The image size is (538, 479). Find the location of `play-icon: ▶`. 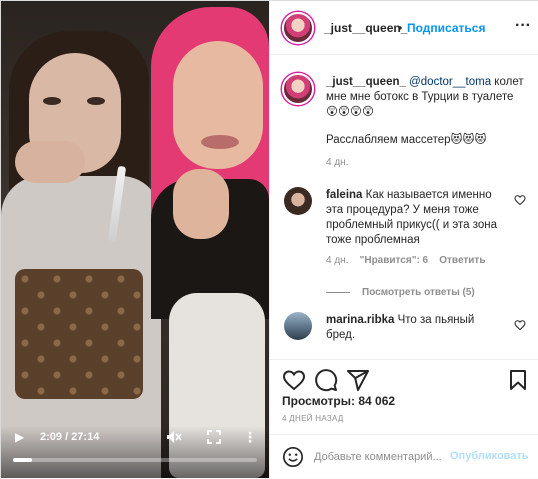

play-icon: ▶ is located at coordinates (22, 437).